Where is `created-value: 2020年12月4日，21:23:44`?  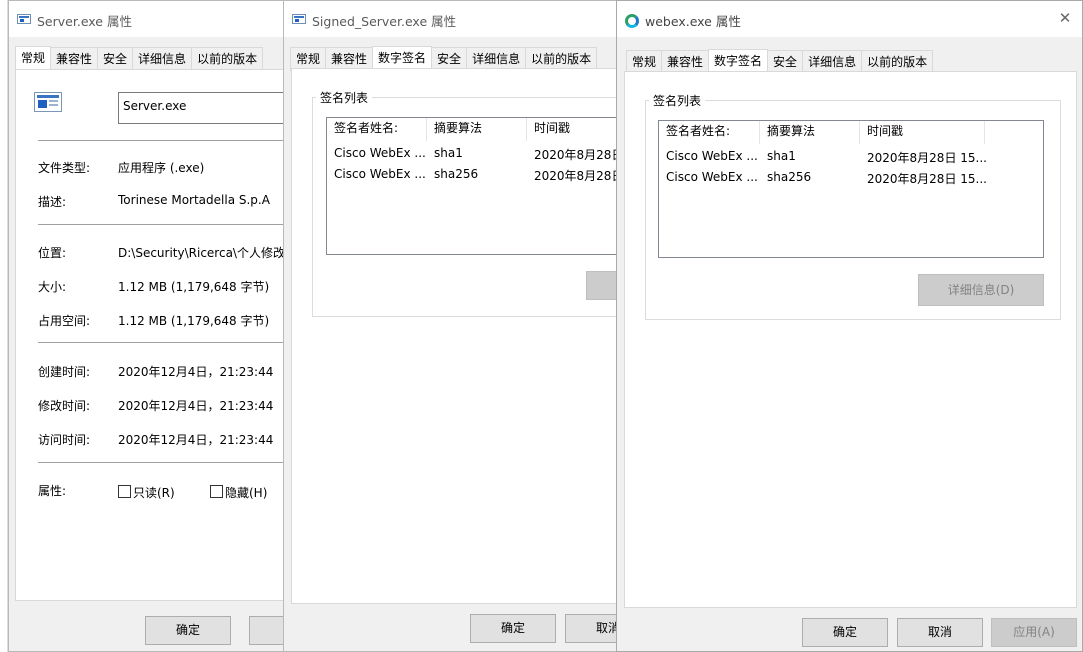
created-value: 2020年12月4日，21:23:44 is located at coordinates (196, 372).